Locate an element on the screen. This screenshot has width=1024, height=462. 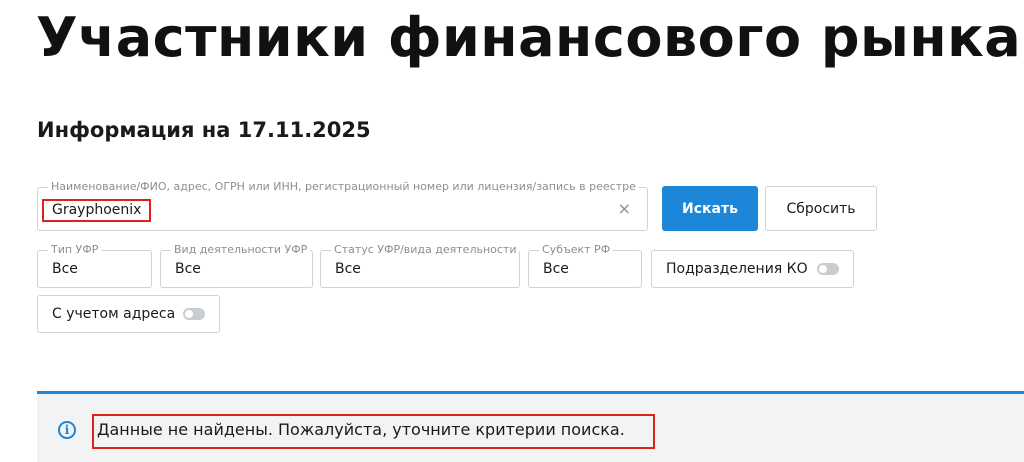
toggle-ko-divisions-switch is located at coordinates (828, 269).